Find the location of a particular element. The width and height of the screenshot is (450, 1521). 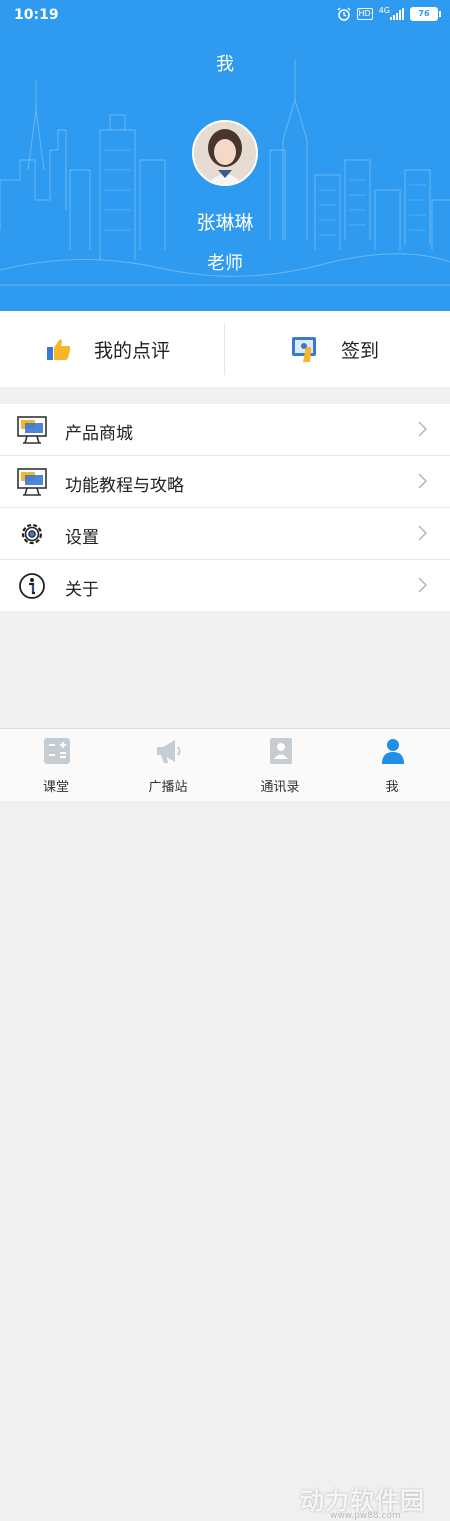

signal-icon is located at coordinates (397, 14).